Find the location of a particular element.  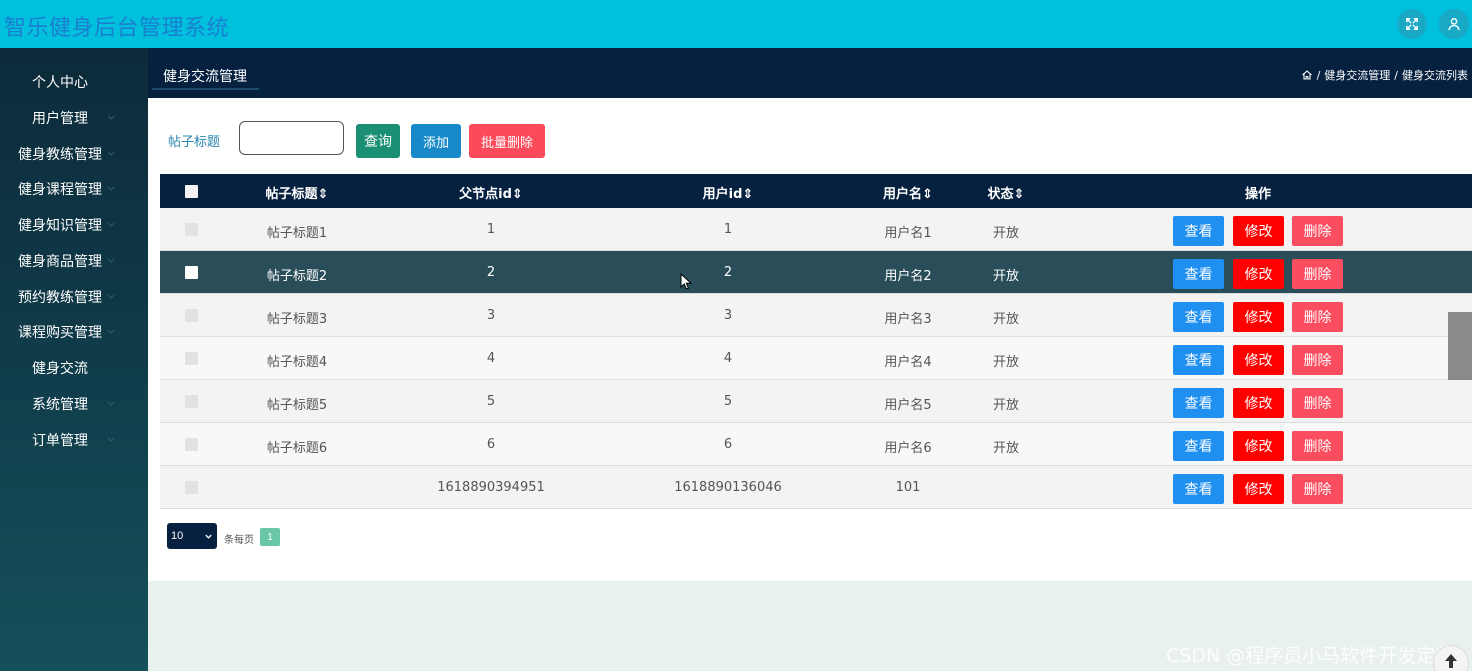

sidebar-item-system: 系统管理 is located at coordinates (74, 404).